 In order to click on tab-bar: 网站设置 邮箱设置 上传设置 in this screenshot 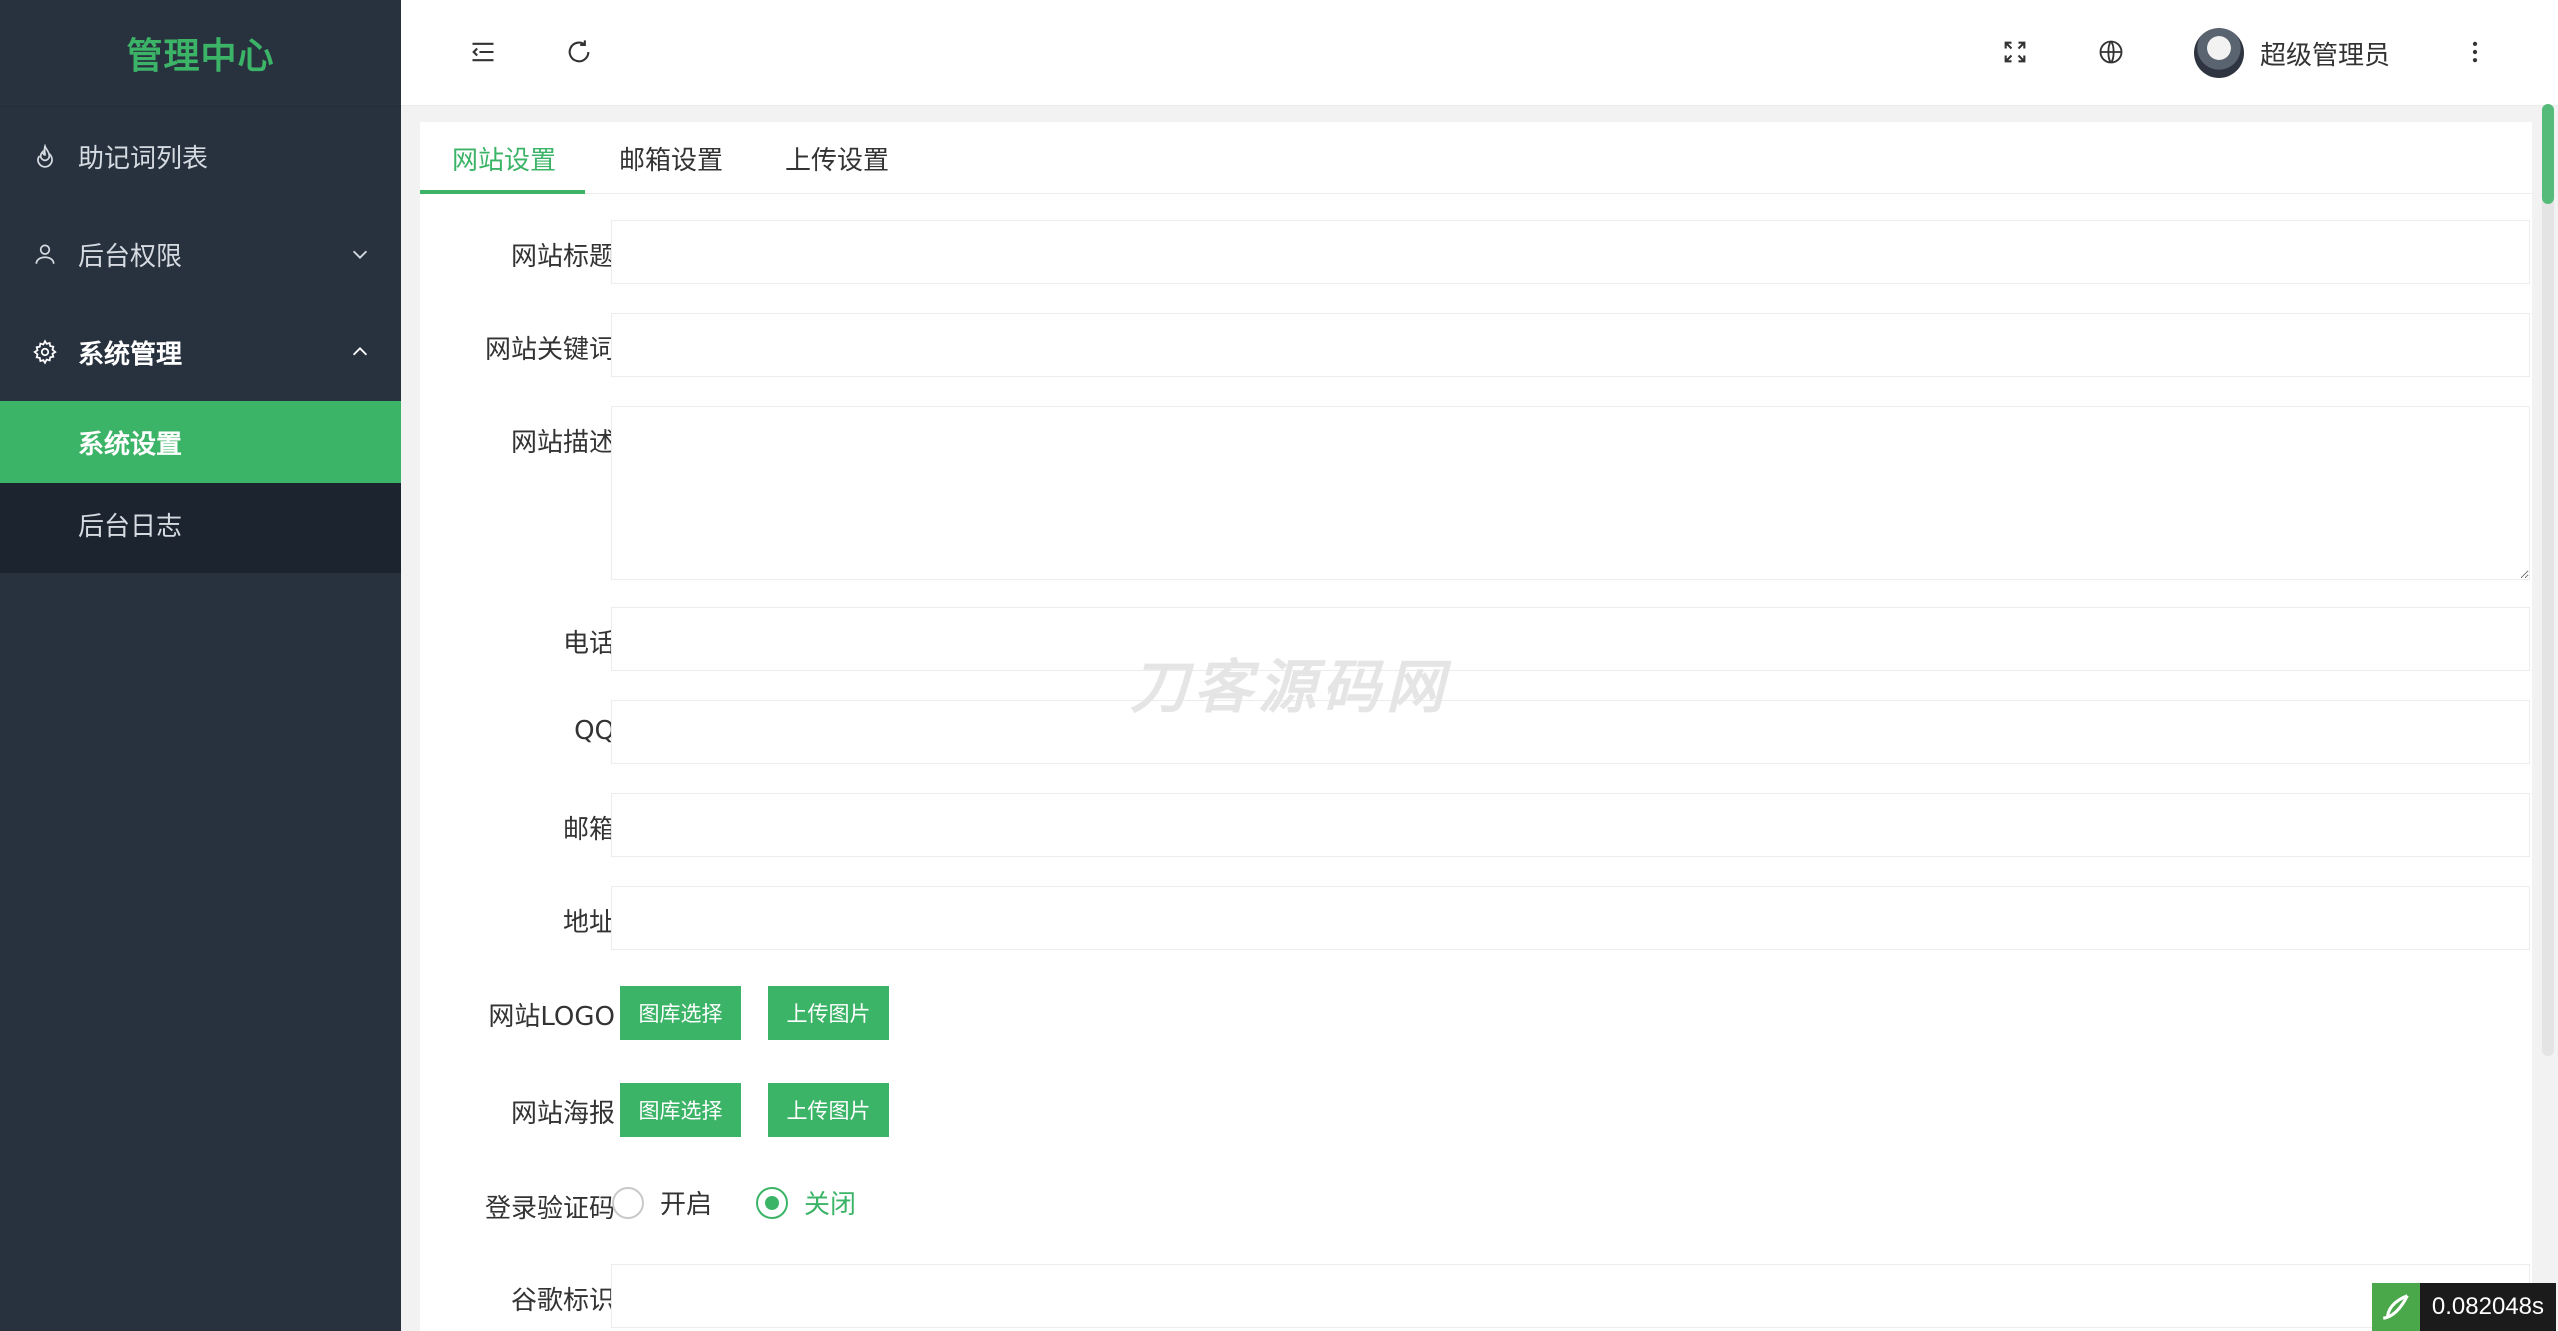, I will do `click(1476, 158)`.